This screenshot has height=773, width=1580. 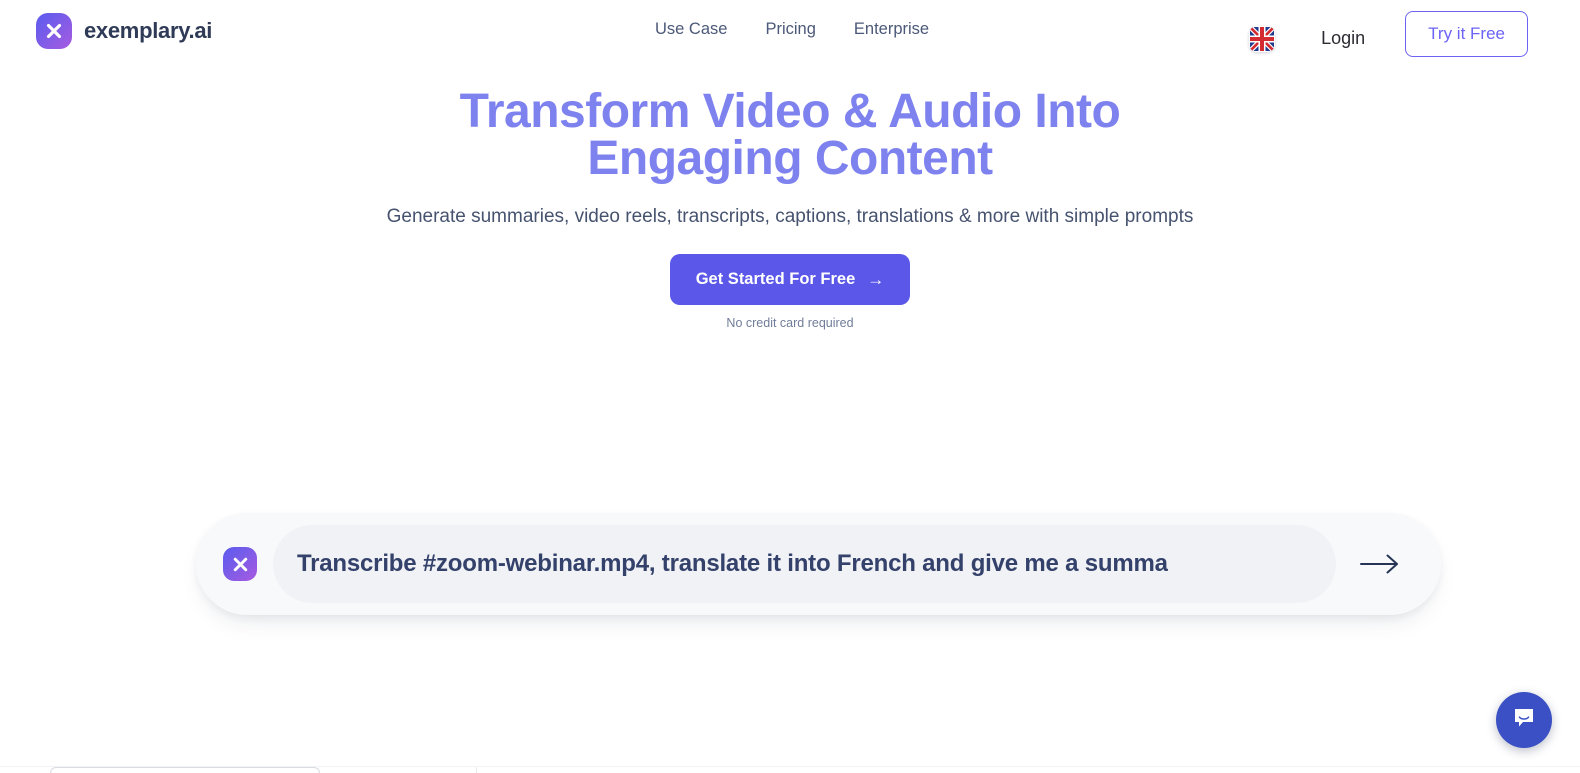 I want to click on uk-flag-icon, so click(x=1262, y=38).